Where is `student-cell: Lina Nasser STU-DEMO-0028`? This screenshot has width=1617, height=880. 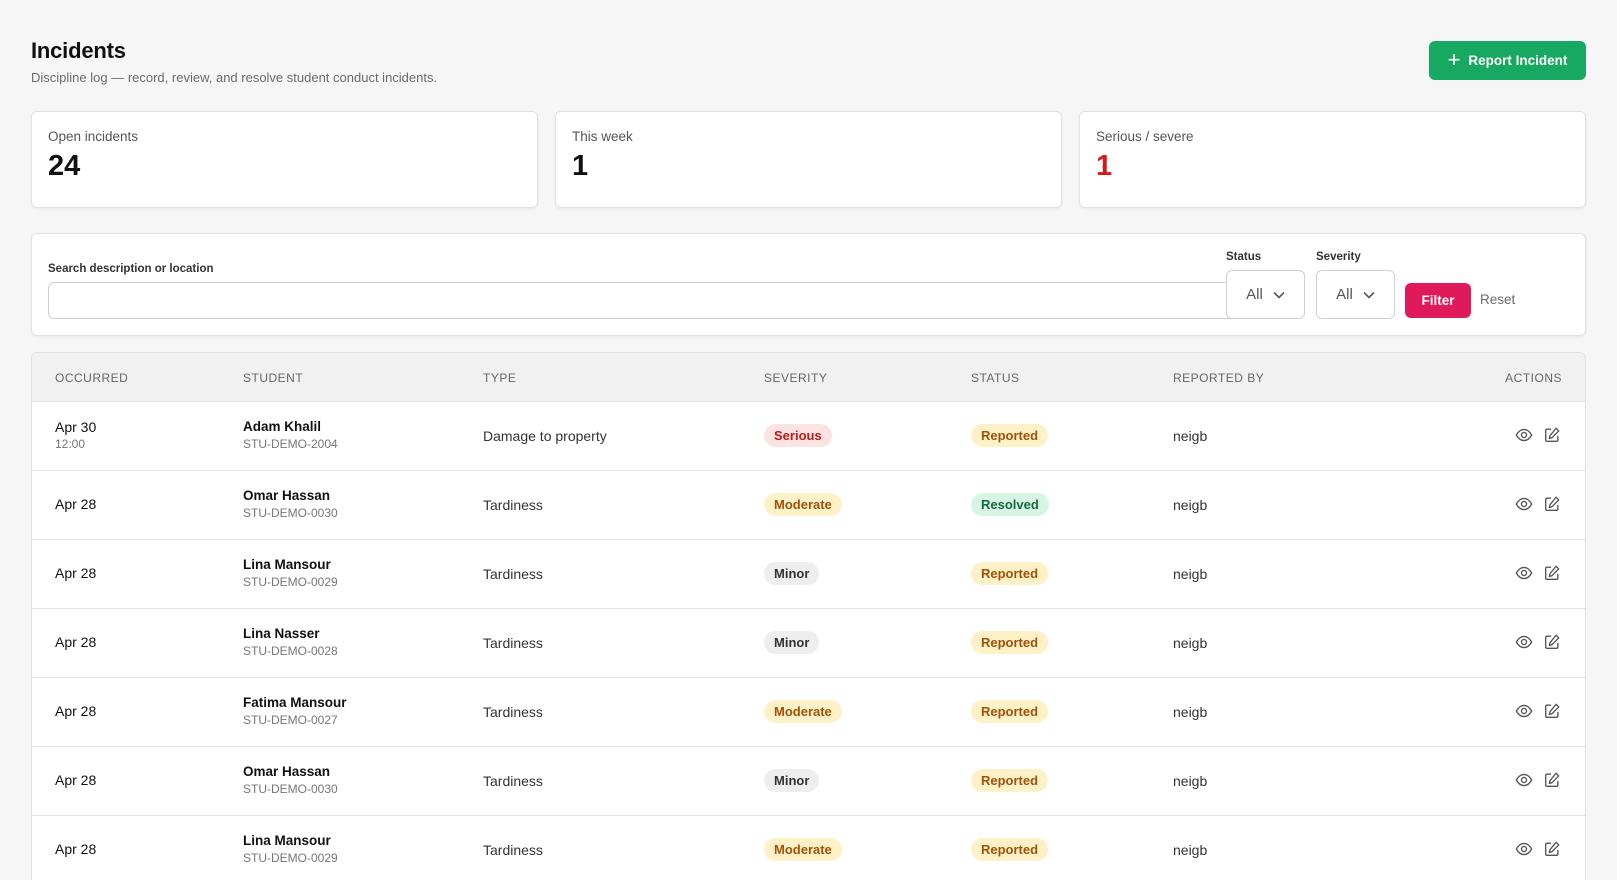 student-cell: Lina Nasser STU-DEMO-0028 is located at coordinates (290, 642).